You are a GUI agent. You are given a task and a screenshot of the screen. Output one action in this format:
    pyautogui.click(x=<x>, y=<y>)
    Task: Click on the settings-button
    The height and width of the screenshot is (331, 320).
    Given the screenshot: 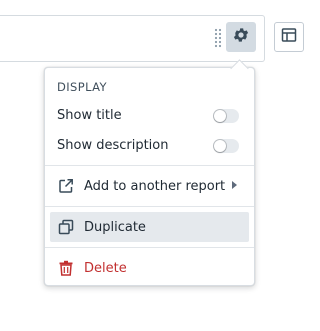 What is the action you would take?
    pyautogui.click(x=241, y=37)
    